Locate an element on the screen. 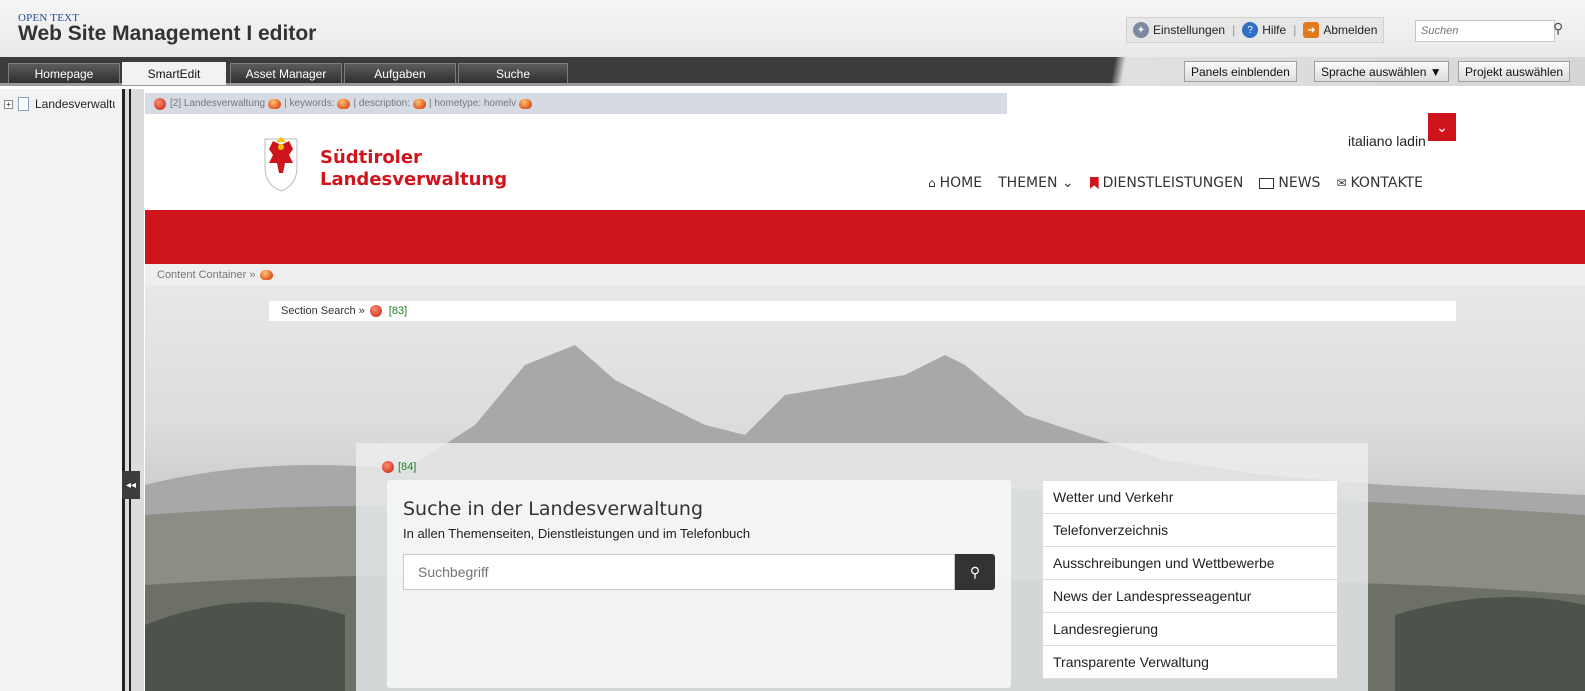  meta-page-label: [2] Landesverwaltung is located at coordinates (218, 103).